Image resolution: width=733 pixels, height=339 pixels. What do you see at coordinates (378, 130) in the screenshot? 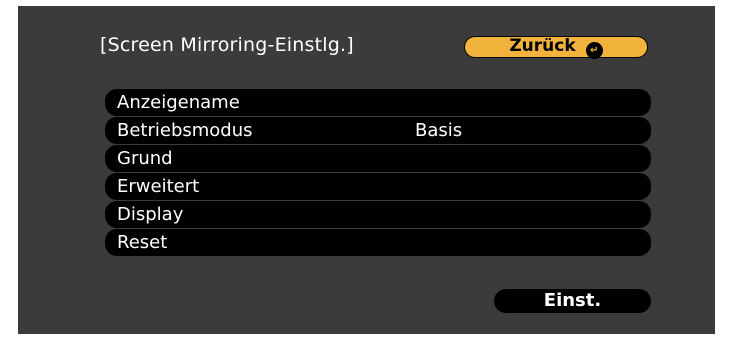
I see `menu-item-betriebsmodus: Betriebsmodus Basis` at bounding box center [378, 130].